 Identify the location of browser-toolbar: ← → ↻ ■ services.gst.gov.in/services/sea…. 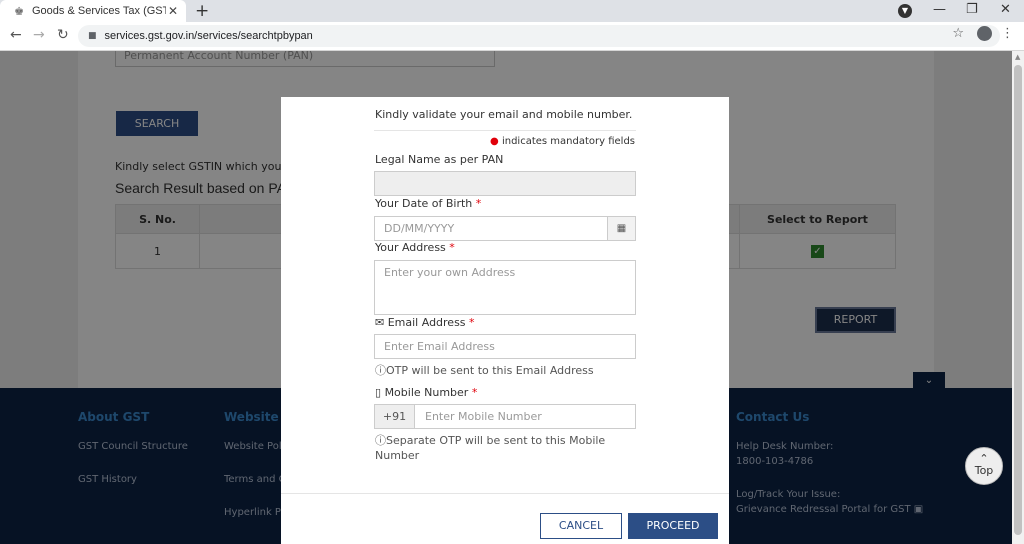
(512, 36).